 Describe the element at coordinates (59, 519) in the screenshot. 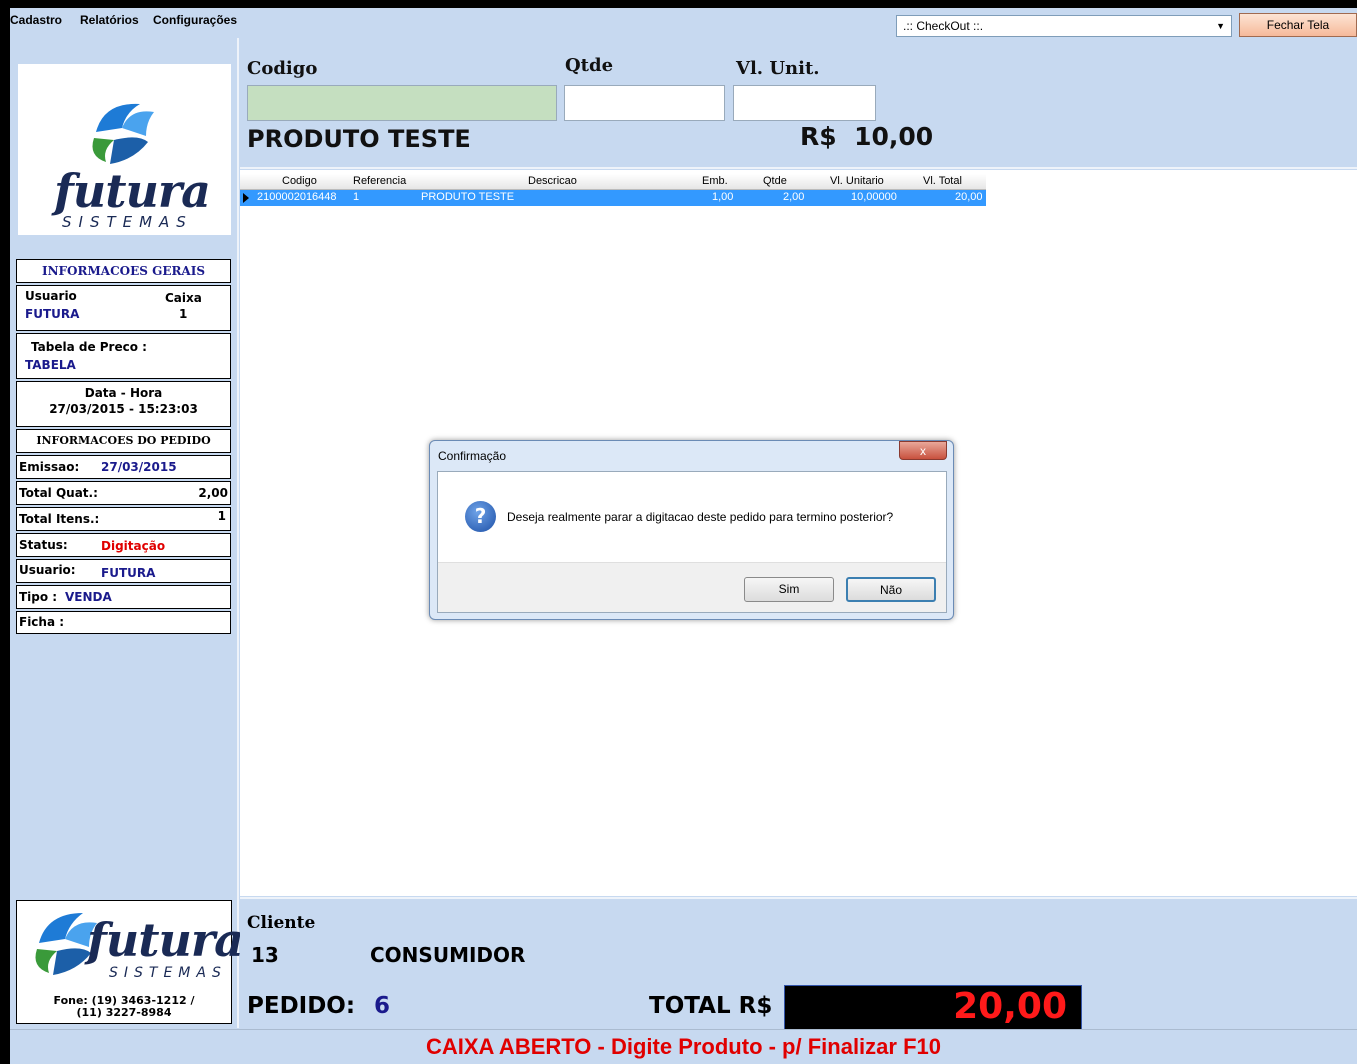

I see `total-items-label: Total Itens.:` at that location.